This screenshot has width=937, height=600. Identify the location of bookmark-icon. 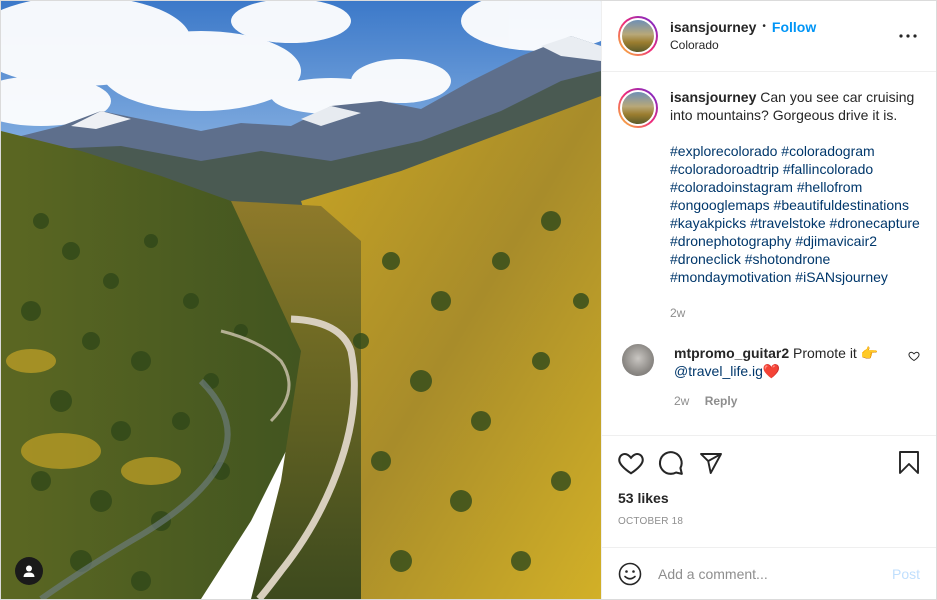
(909, 462).